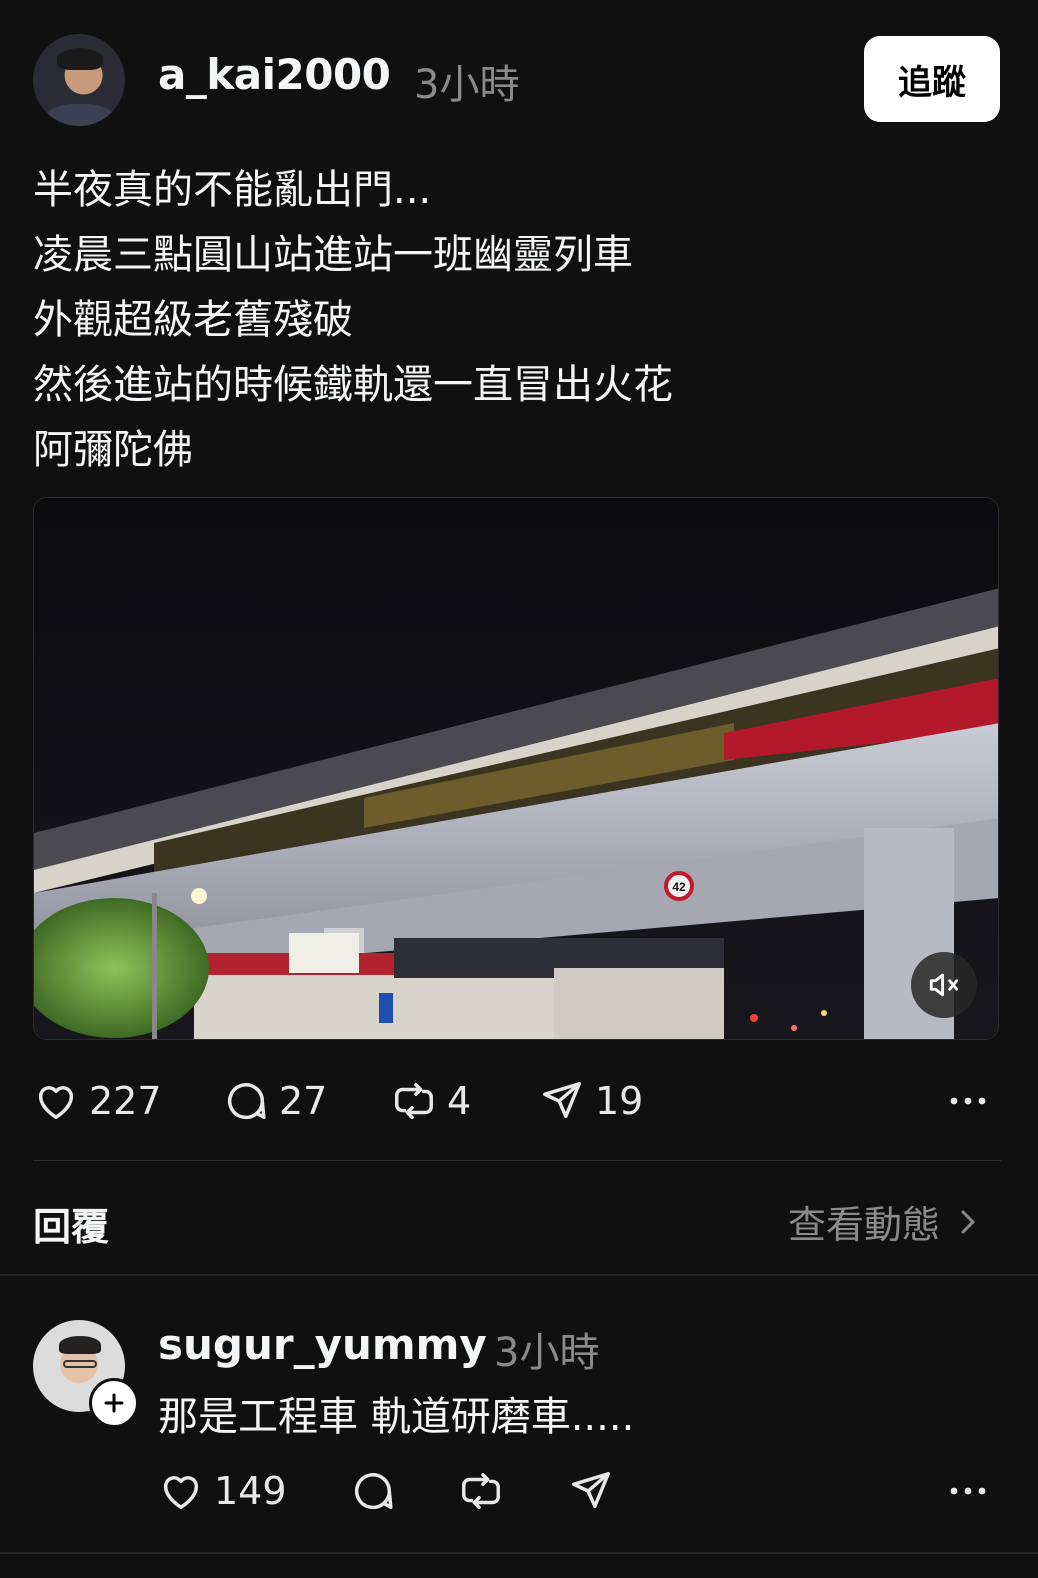  I want to click on comment-count: 27, so click(303, 1101).